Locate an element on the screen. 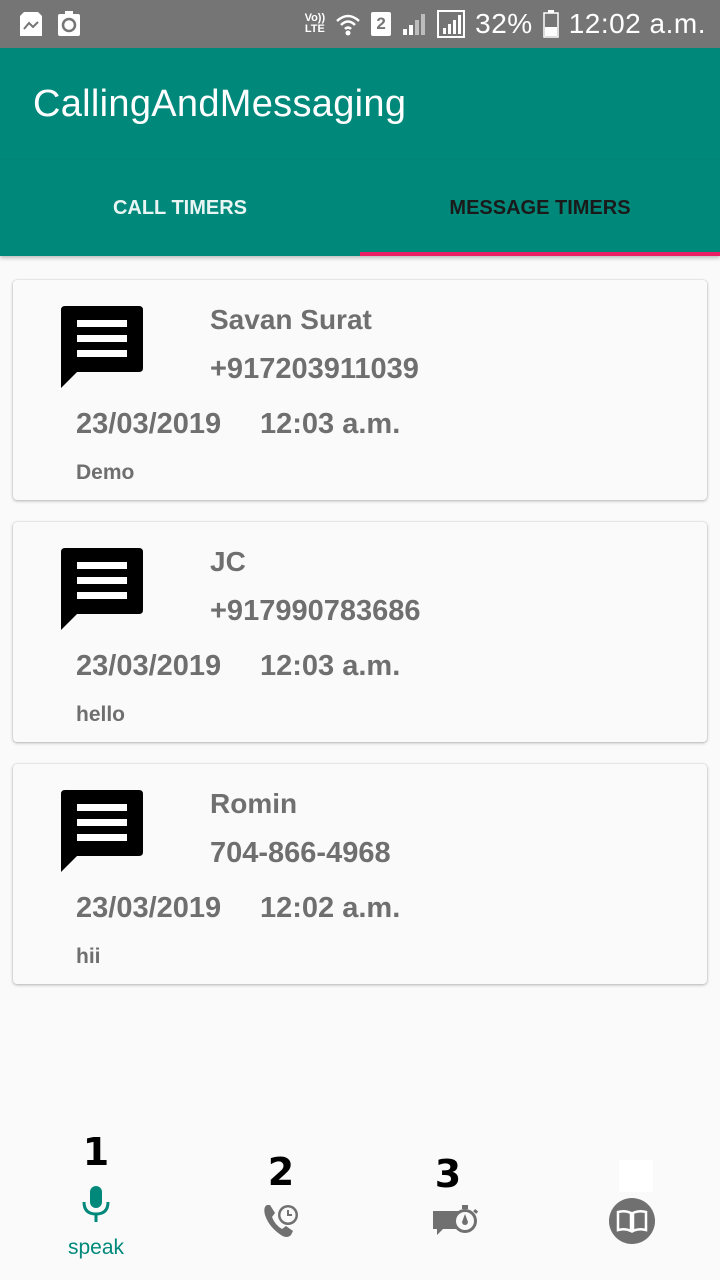 This screenshot has height=1280, width=720. nav-item-message-timer: 3 is located at coordinates (454, 1205).